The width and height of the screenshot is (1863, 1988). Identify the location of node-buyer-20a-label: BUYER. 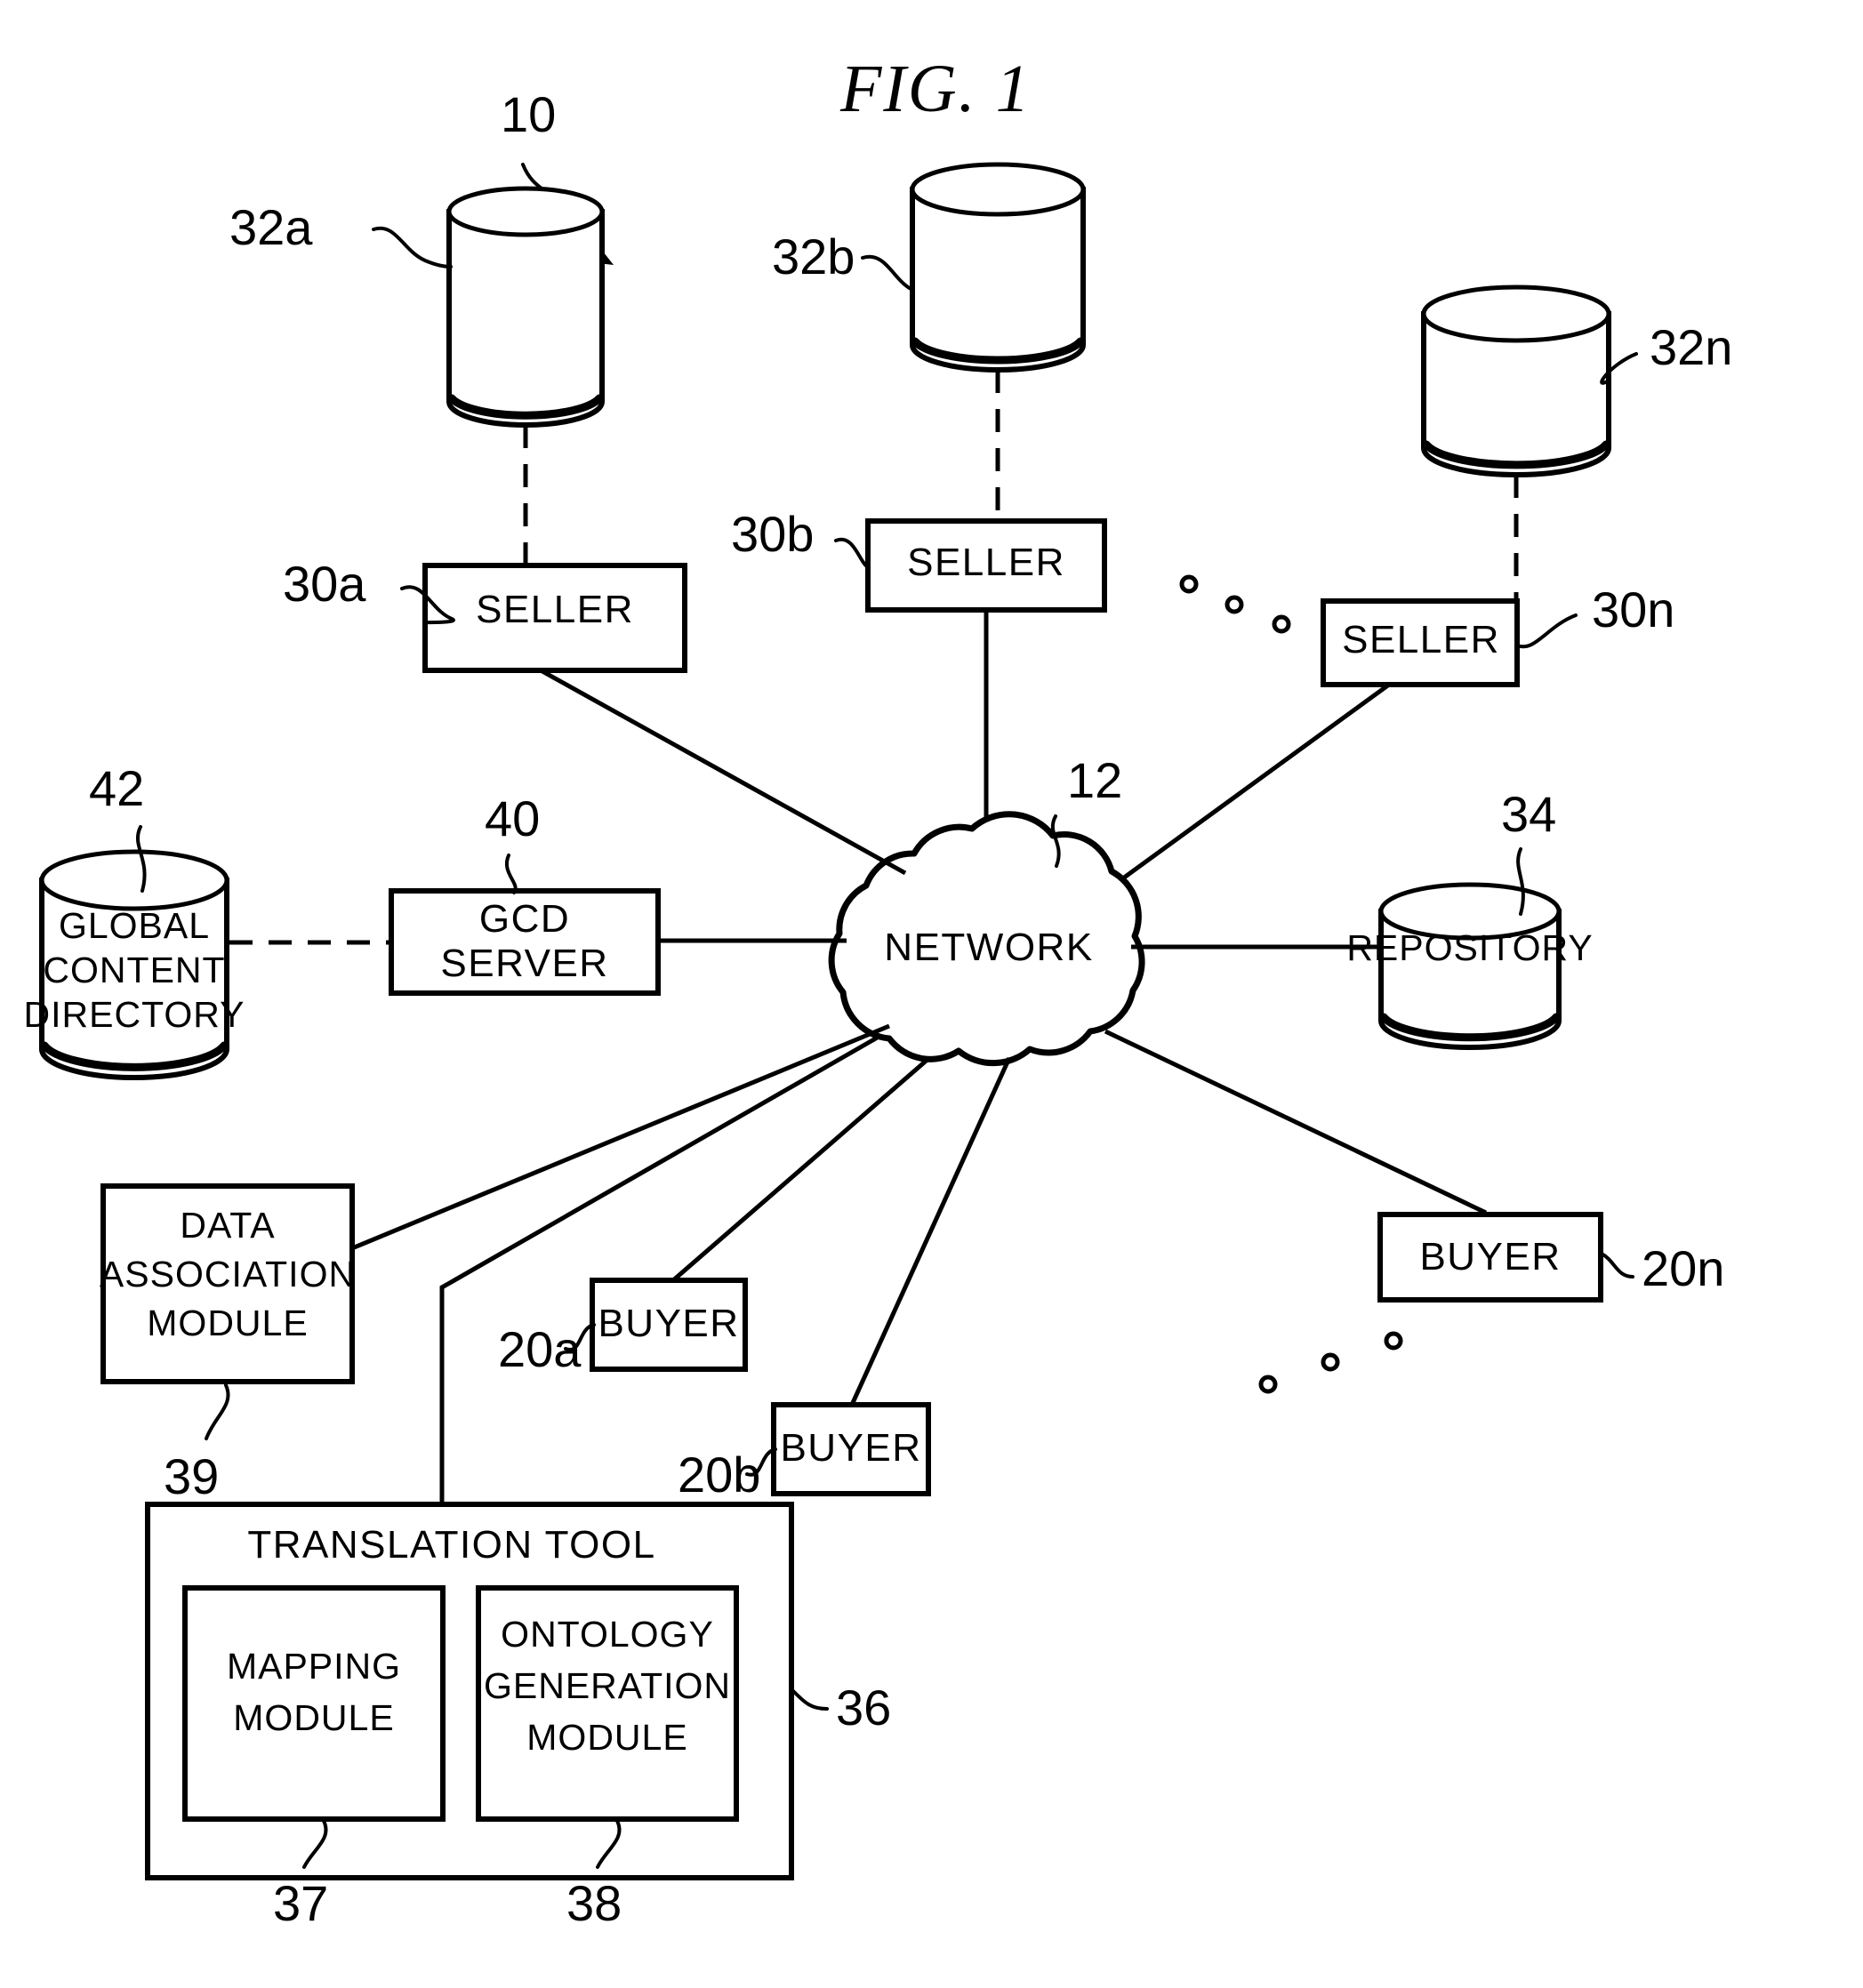
(668, 1323).